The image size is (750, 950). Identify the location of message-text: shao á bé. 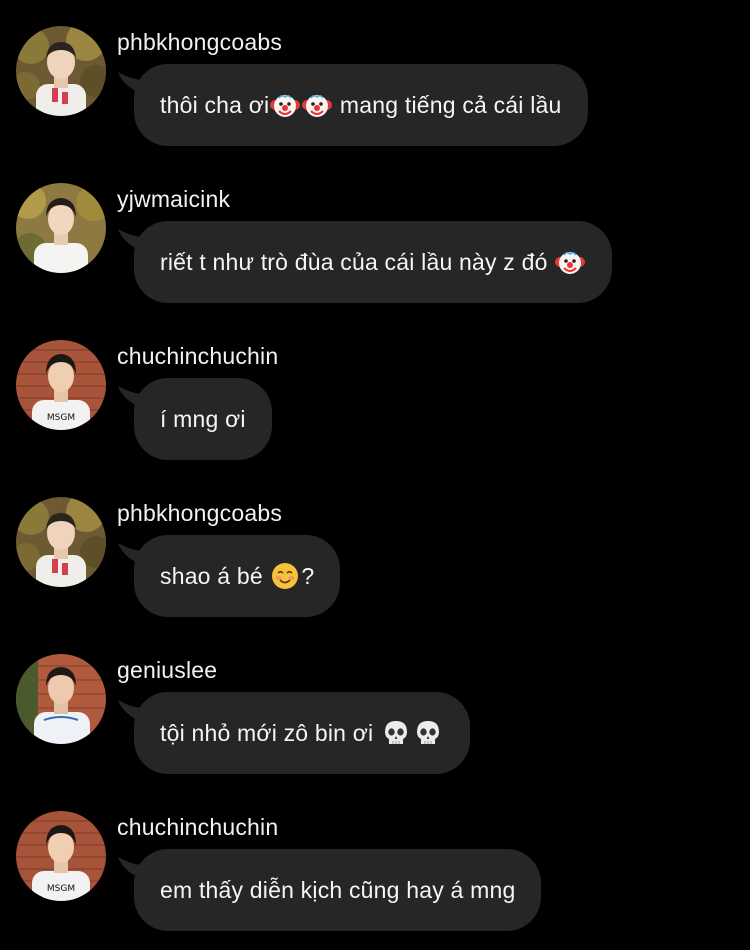
(215, 575).